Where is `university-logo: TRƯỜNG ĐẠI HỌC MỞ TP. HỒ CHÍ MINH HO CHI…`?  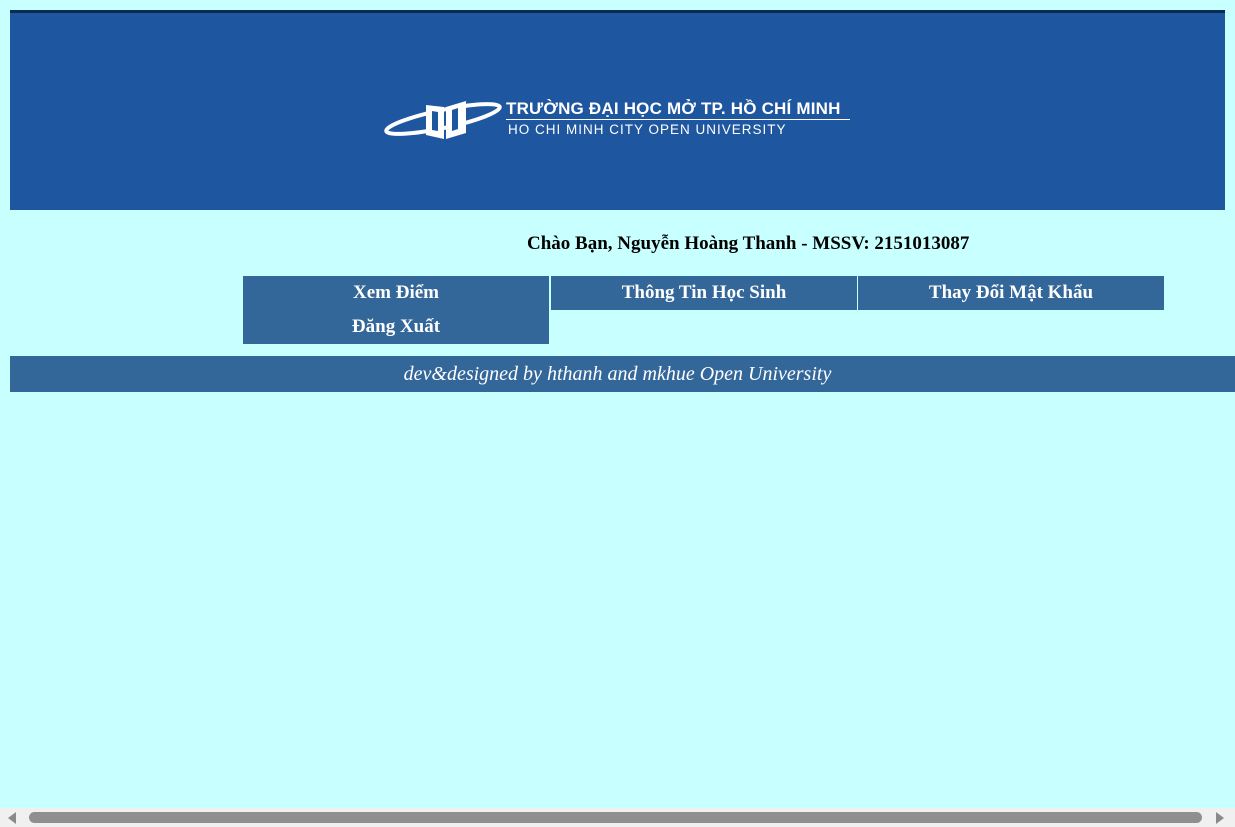 university-logo: TRƯỜNG ĐẠI HỌC MỞ TP. HỒ CHÍ MINH HO CHI… is located at coordinates (622, 120).